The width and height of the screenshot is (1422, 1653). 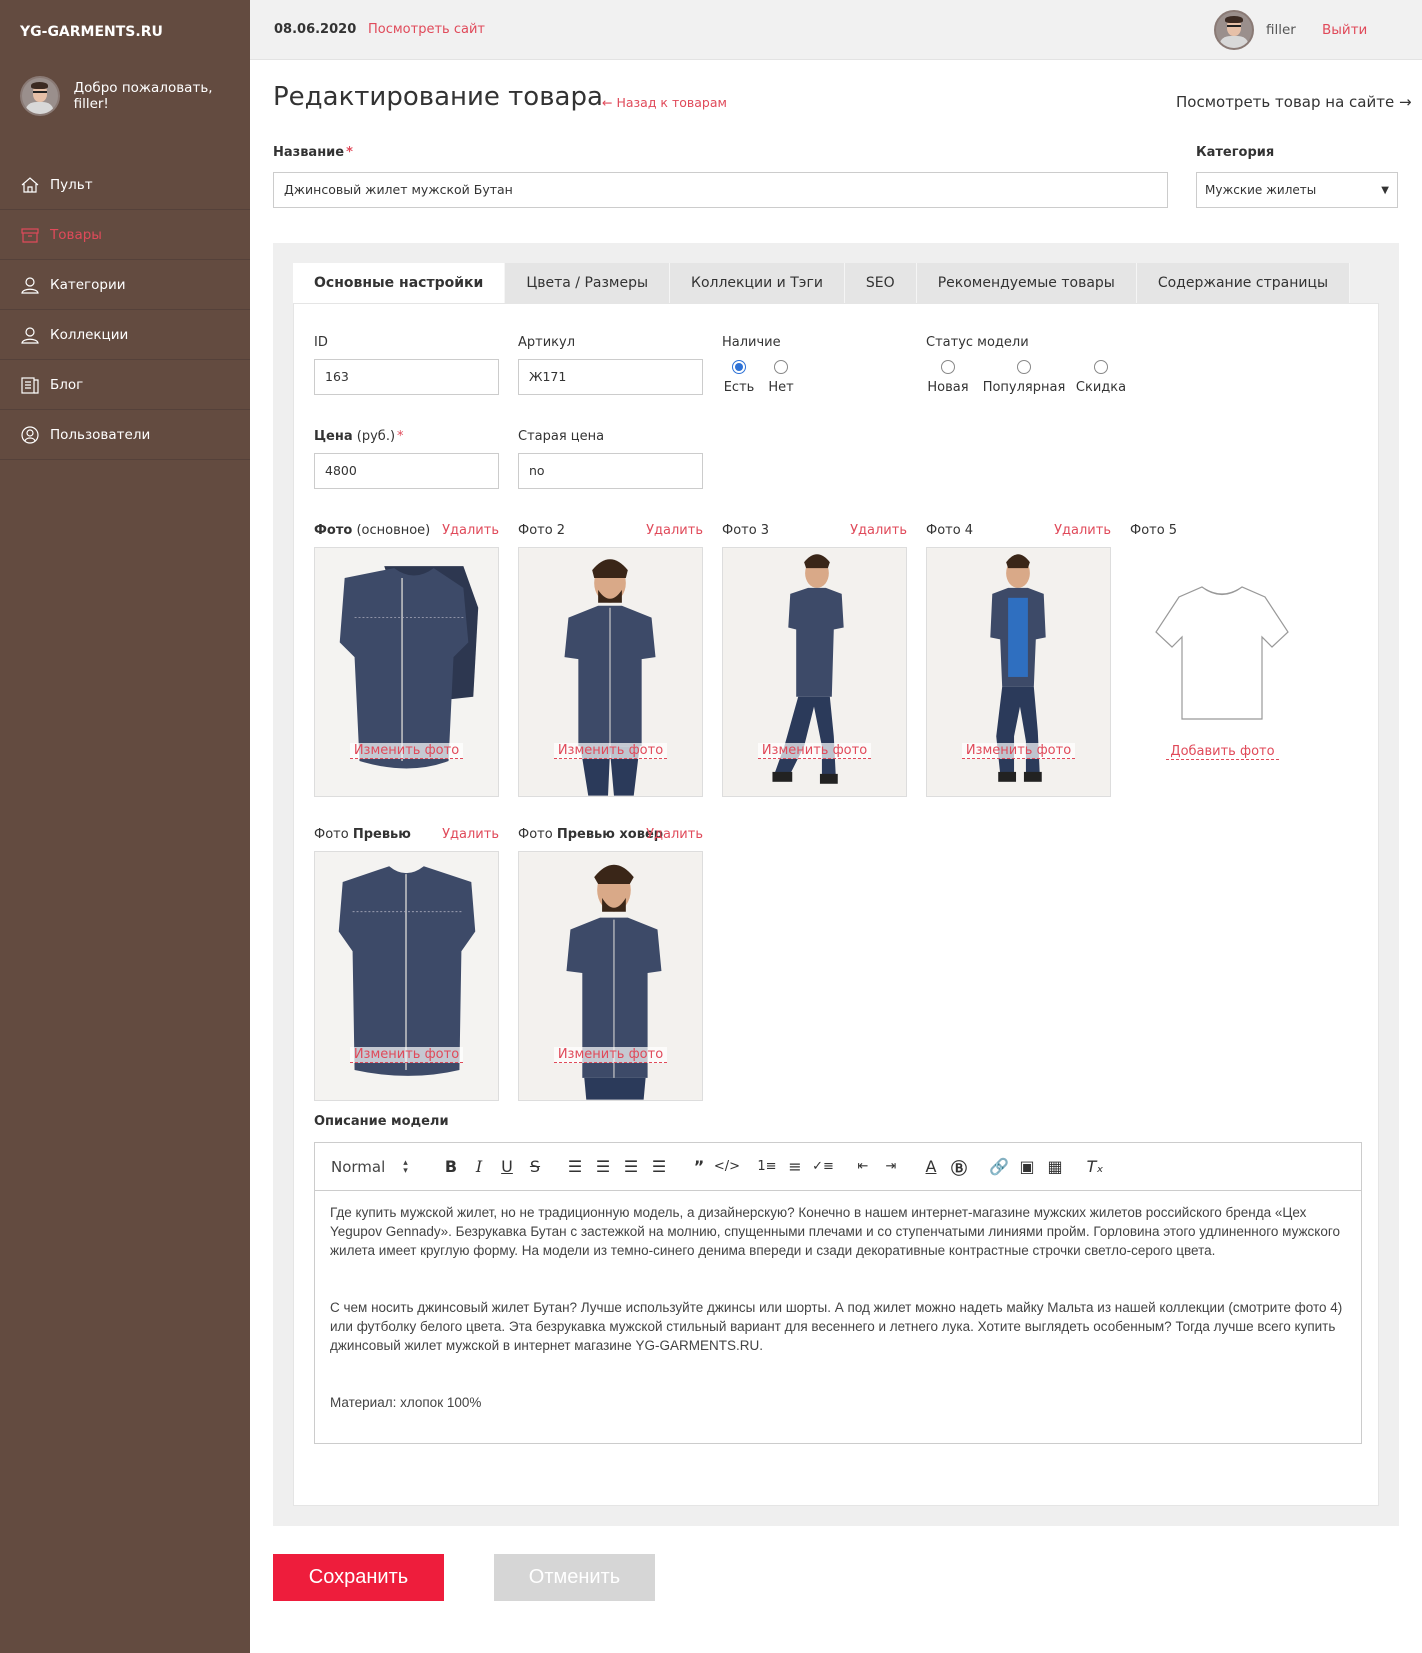 What do you see at coordinates (1018, 749) in the screenshot?
I see `change-photo-4: Изменить фото` at bounding box center [1018, 749].